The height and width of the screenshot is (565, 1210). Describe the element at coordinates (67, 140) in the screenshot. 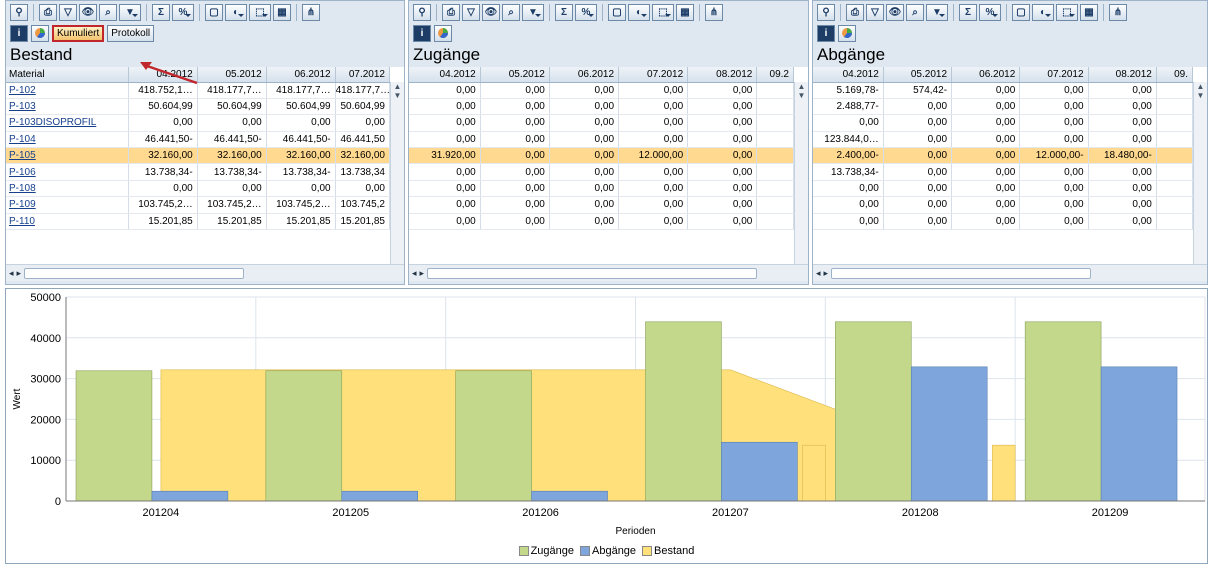

I see `material-link: P-104` at that location.